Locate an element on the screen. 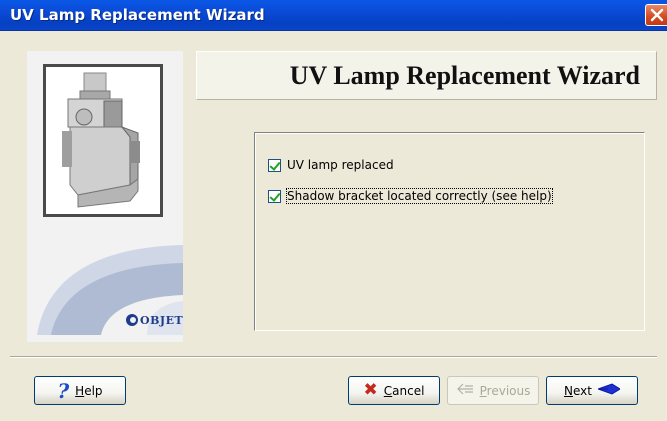 The height and width of the screenshot is (421, 667). close-button is located at coordinates (656, 15).